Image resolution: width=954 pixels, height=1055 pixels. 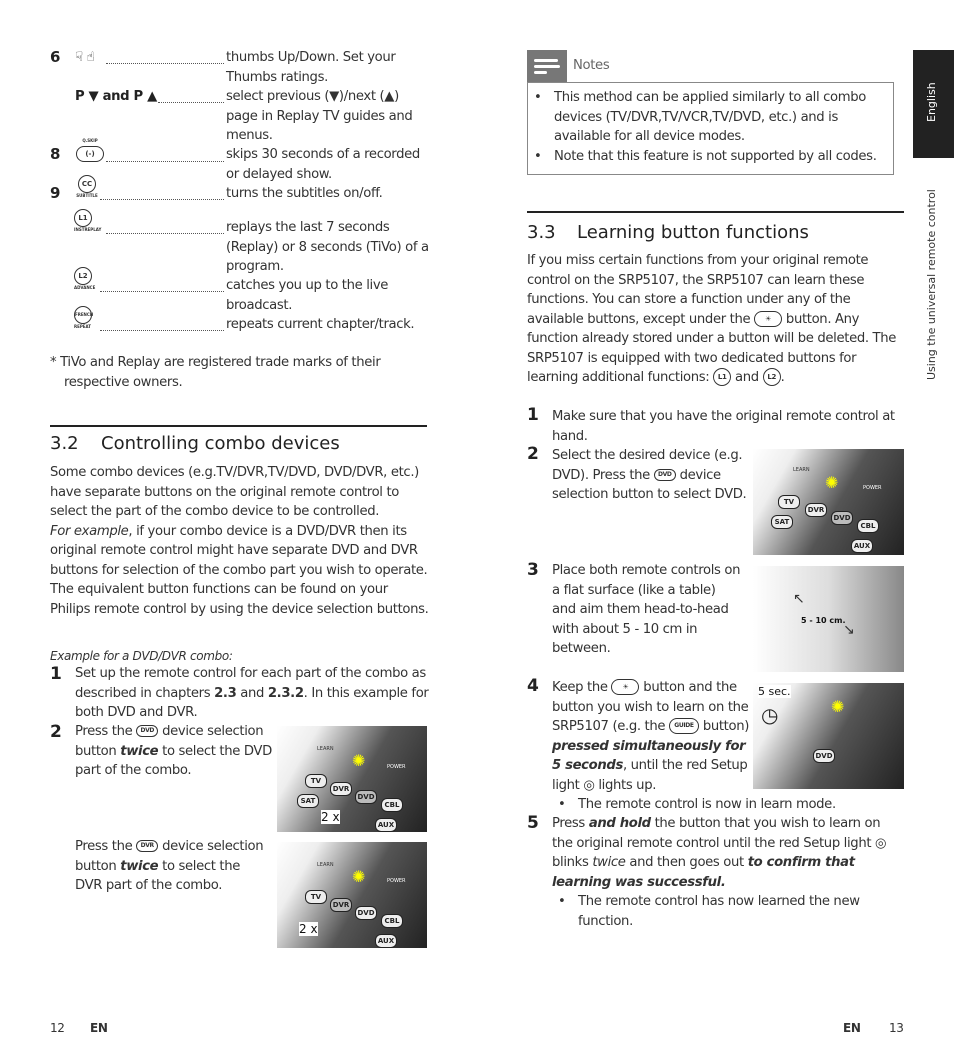 I want to click on key-desc: turns the subtitles on/off., so click(x=304, y=193).